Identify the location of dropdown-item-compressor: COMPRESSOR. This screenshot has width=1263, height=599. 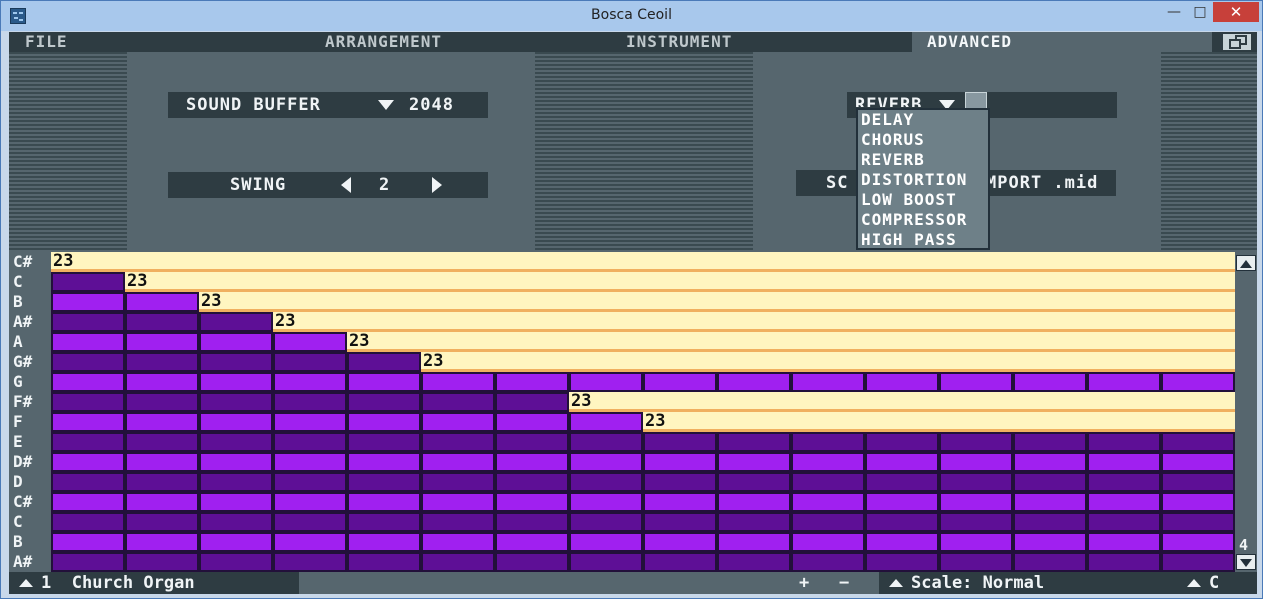
(914, 220).